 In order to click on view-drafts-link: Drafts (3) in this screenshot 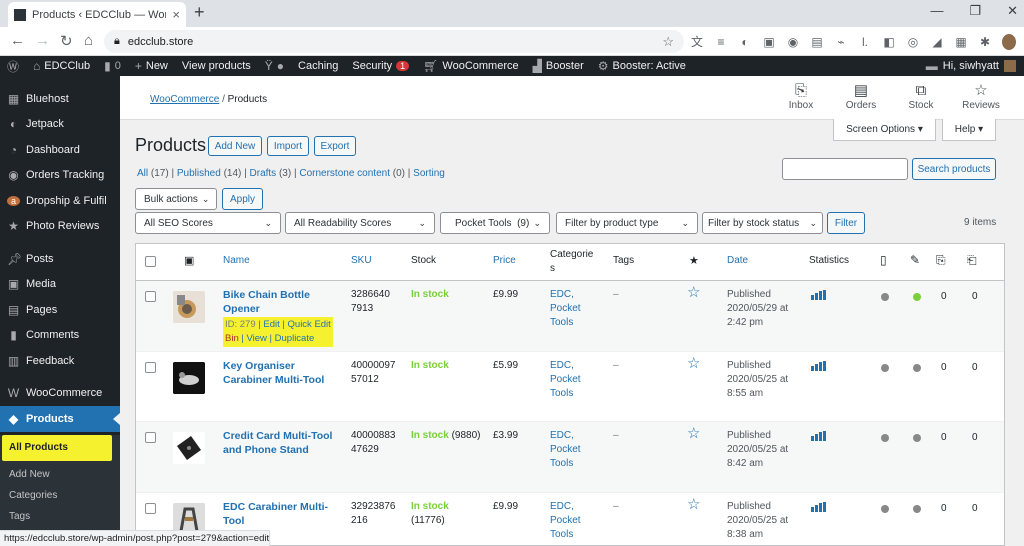, I will do `click(271, 173)`.